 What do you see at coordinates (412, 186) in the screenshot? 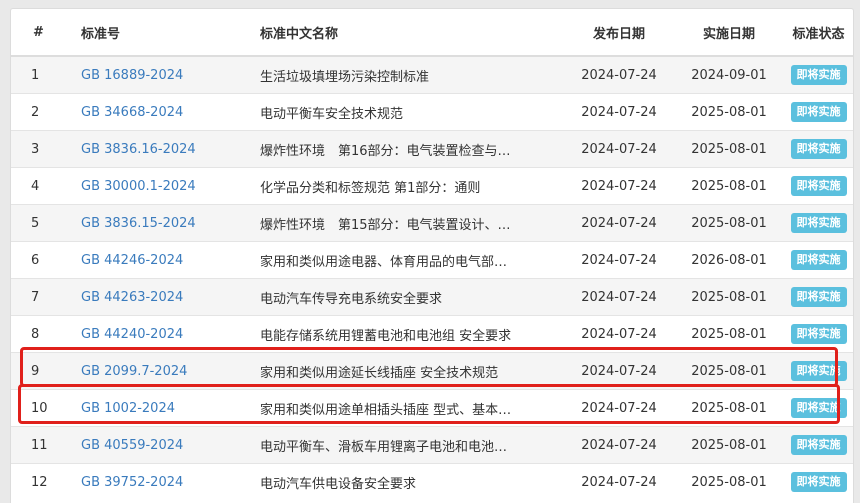
I see `row-standard-name: 化学品分类和标签规范 第1部分：通则` at bounding box center [412, 186].